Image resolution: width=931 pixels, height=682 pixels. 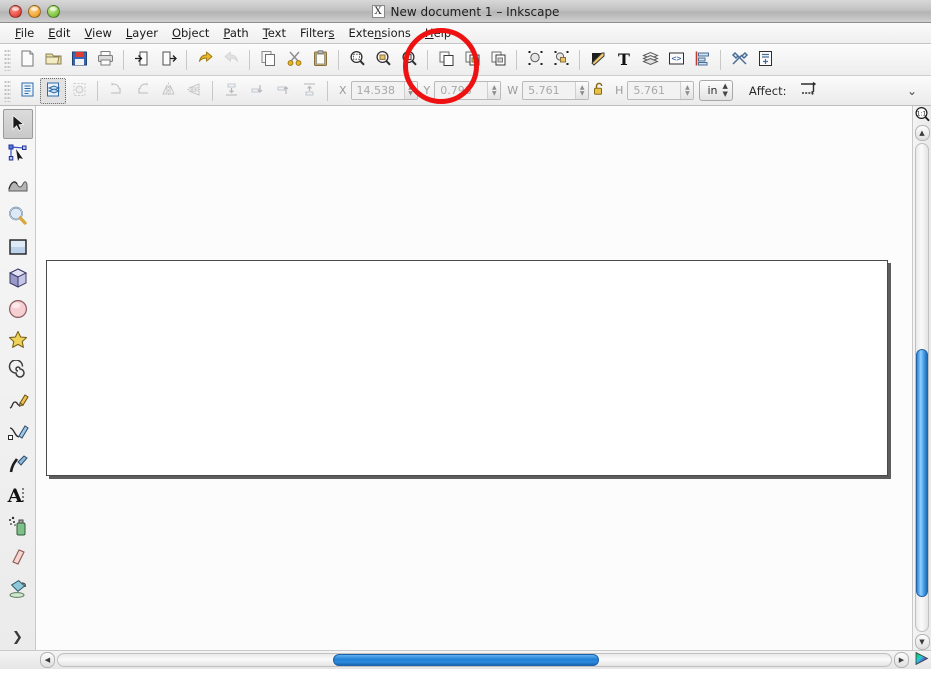 What do you see at coordinates (472, 60) in the screenshot?
I see `clone-button` at bounding box center [472, 60].